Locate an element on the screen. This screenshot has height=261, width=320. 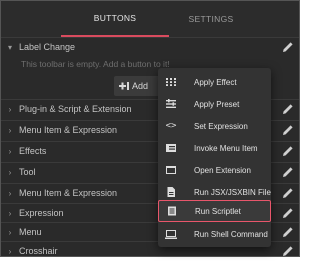
menu-item-apply-preset: Apply Preset is located at coordinates (214, 104).